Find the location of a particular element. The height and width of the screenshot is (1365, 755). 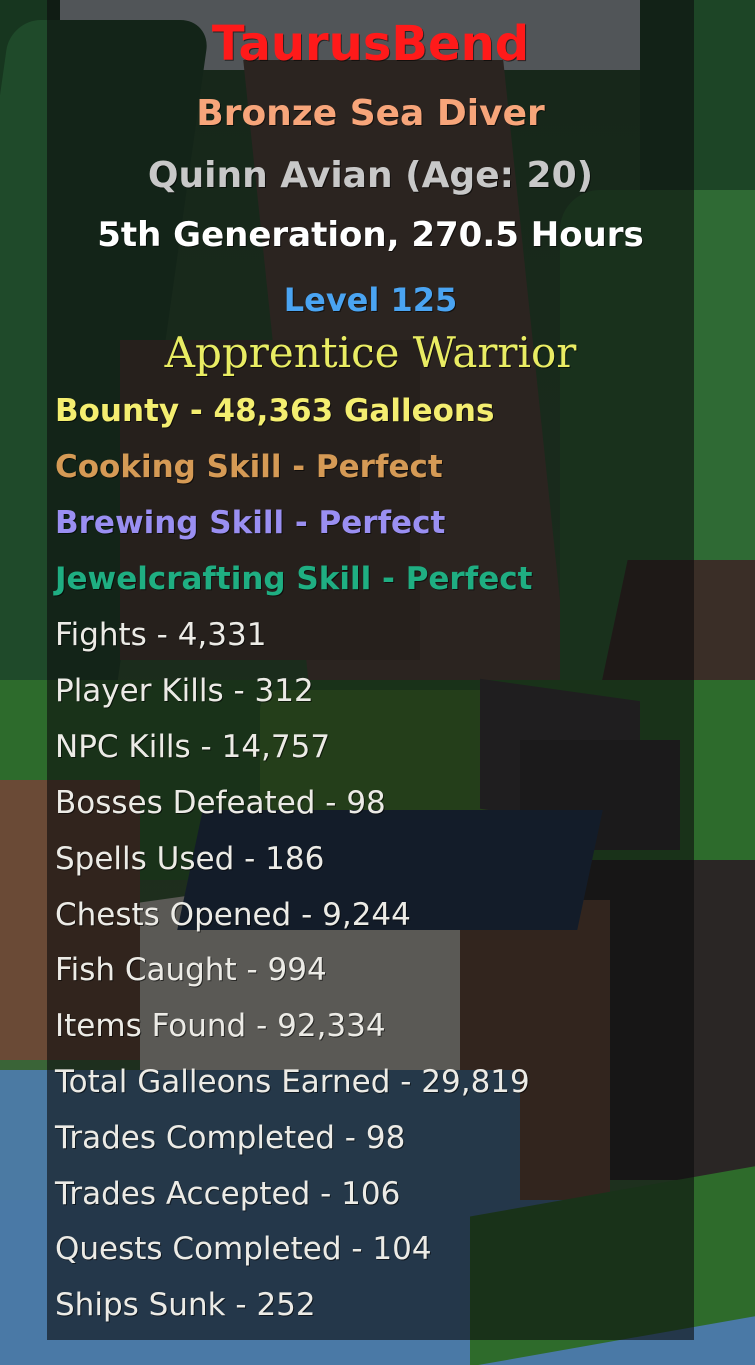

stat-bosses-defeated: Bosses Defeated - 98 is located at coordinates (220, 803).